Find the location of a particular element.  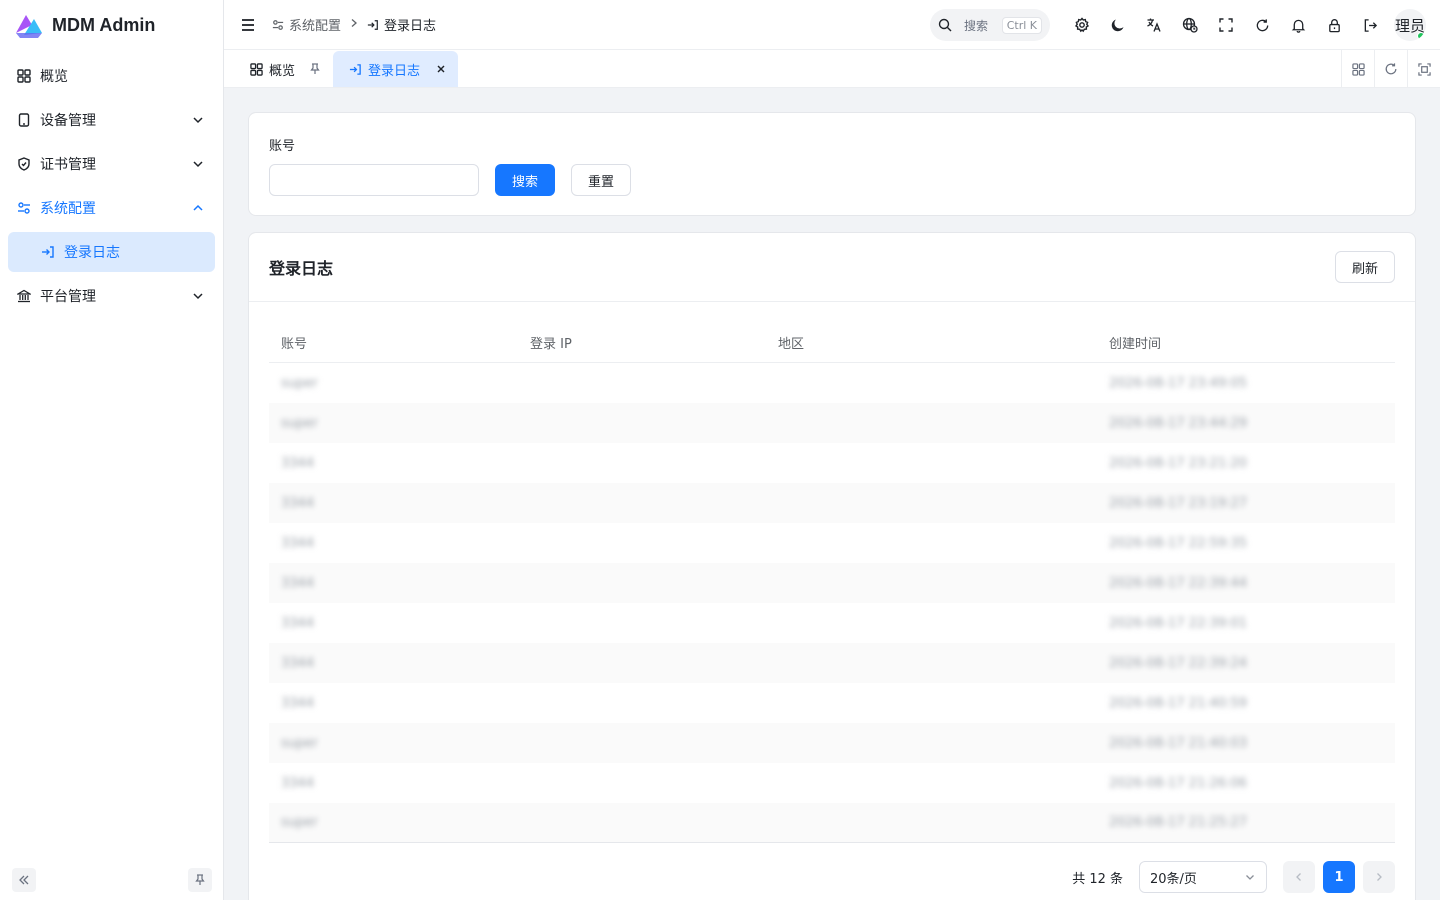

column-header-account: 账号 is located at coordinates (393, 342).